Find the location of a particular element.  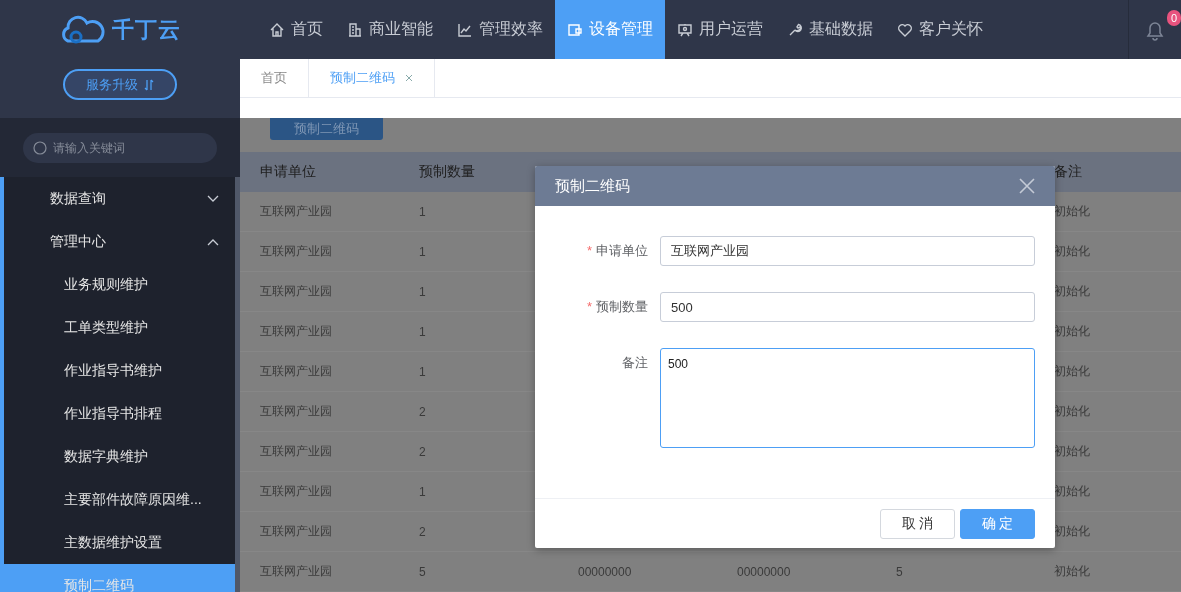

input-field: 互联网产业园 is located at coordinates (847, 251).